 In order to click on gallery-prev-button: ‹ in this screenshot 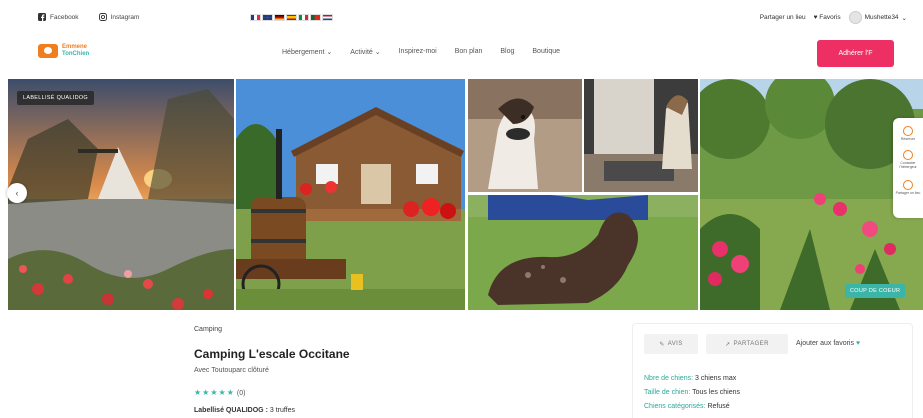, I will do `click(17, 193)`.